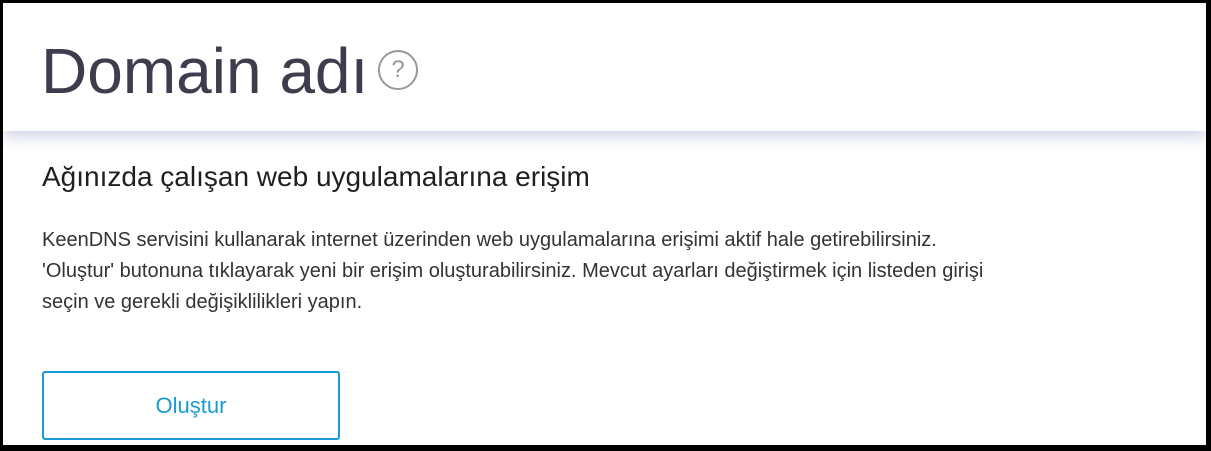 The height and width of the screenshot is (451, 1211). Describe the element at coordinates (398, 70) in the screenshot. I see `help-question-icon: ?` at that location.